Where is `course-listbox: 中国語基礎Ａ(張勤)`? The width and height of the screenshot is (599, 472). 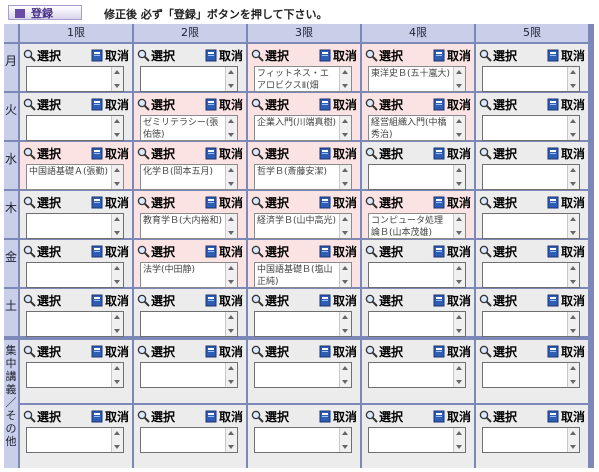
course-listbox: 中国語基礎Ａ(張勤) is located at coordinates (75, 177).